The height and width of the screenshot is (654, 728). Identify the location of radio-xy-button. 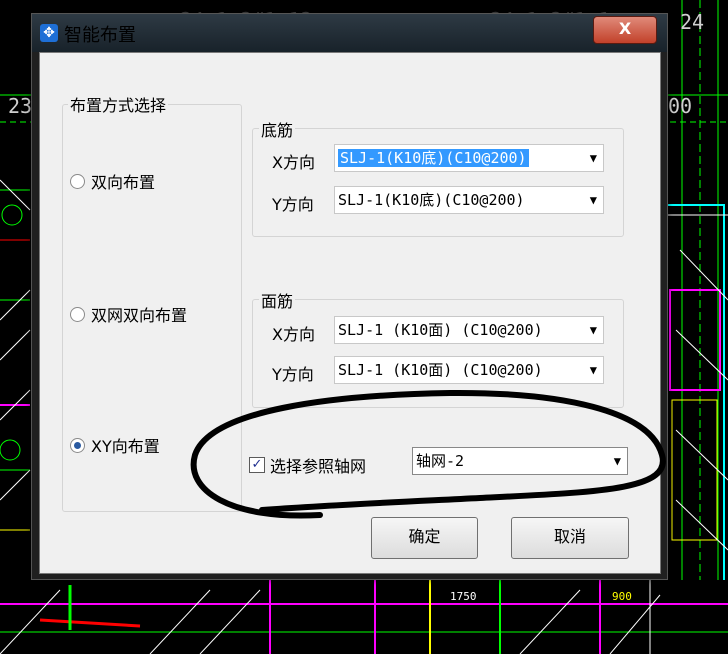
(77, 445).